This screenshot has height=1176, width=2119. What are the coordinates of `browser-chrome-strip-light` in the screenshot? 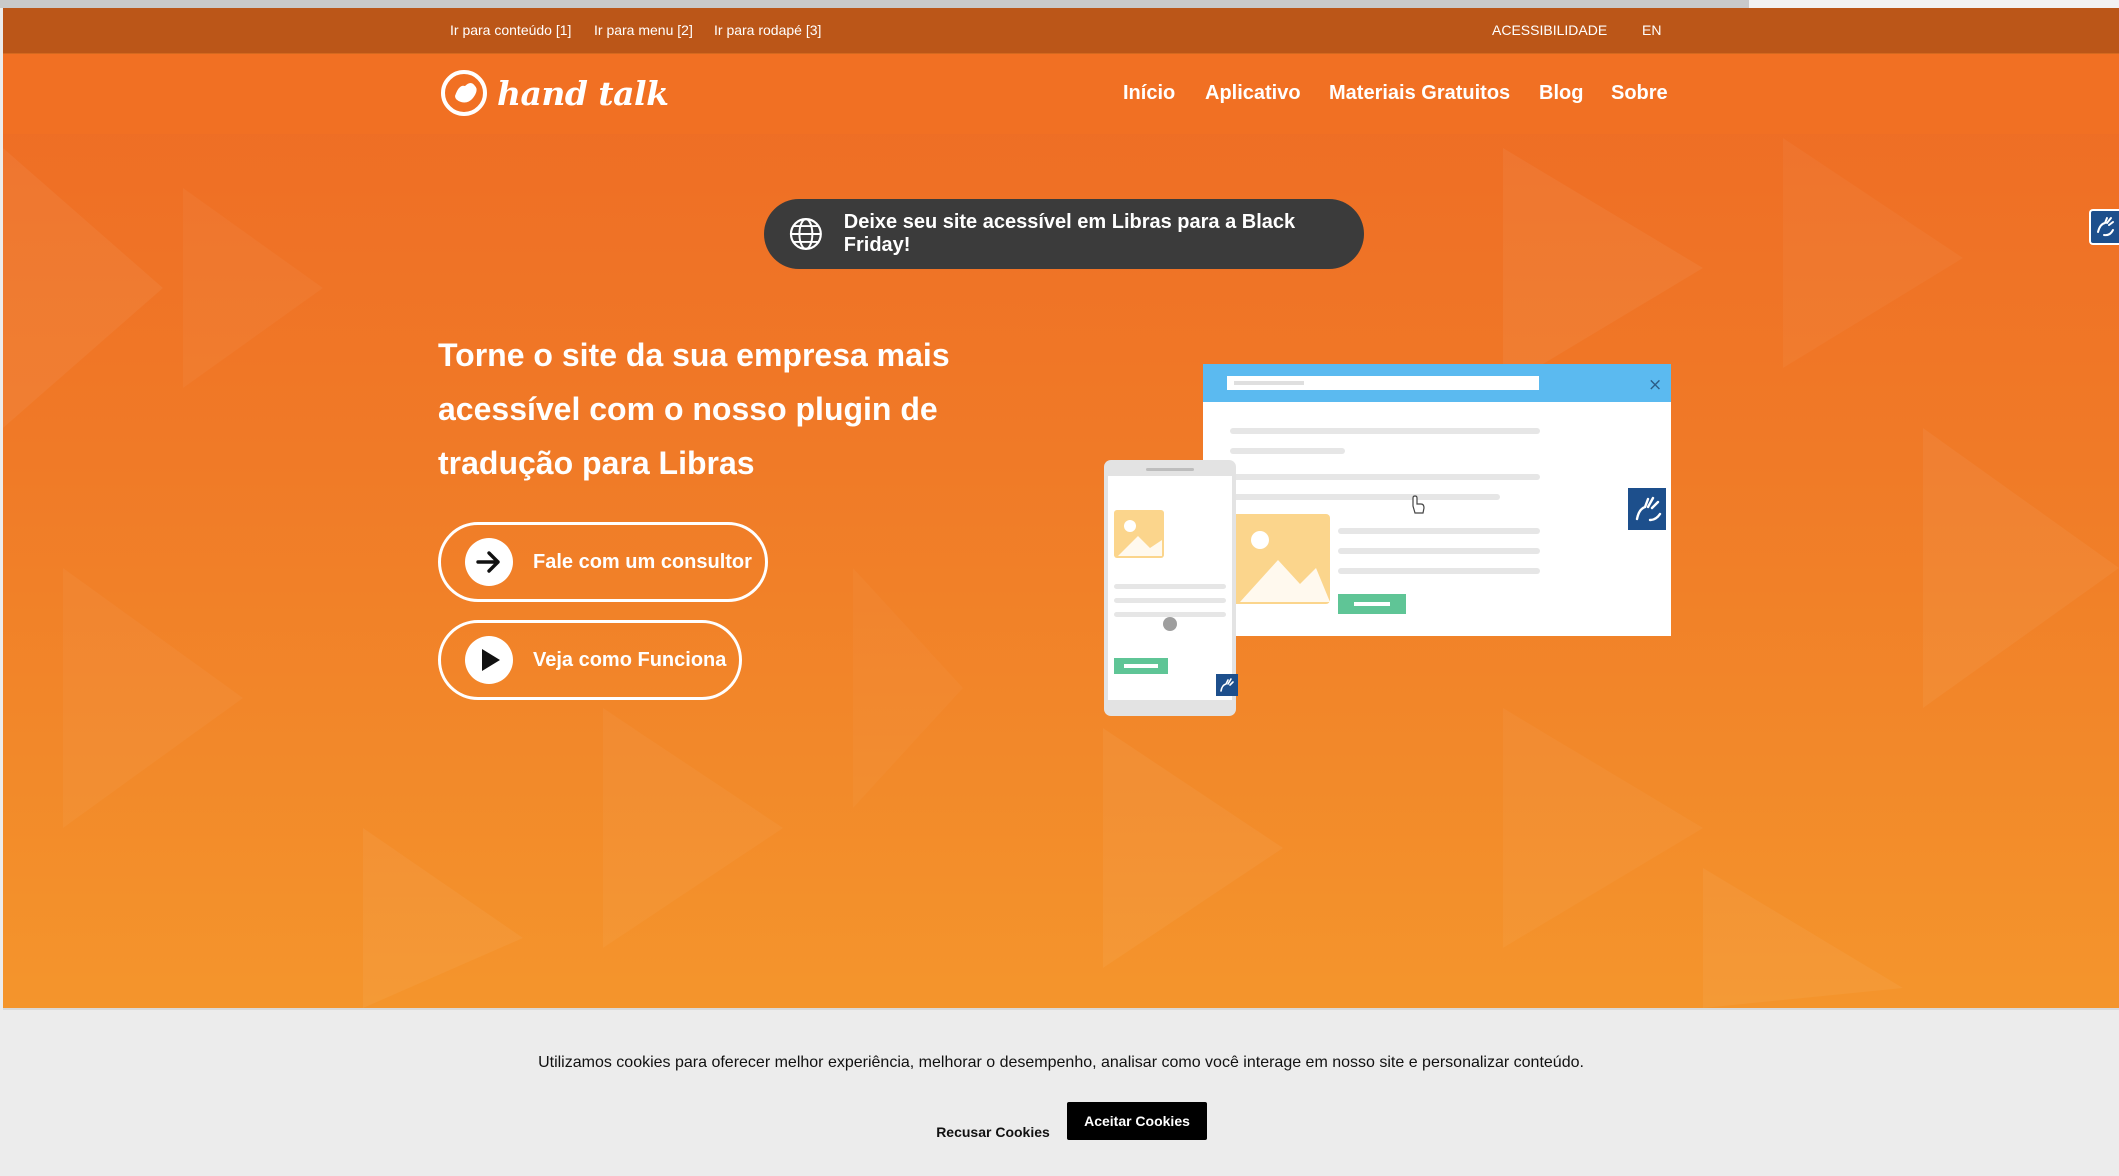 It's located at (1934, 4).